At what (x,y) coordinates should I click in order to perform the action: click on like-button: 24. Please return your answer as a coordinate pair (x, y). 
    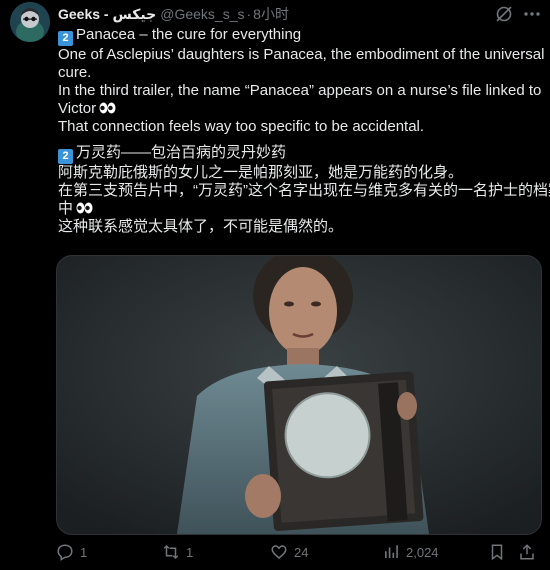
    Looking at the image, I should click on (289, 552).